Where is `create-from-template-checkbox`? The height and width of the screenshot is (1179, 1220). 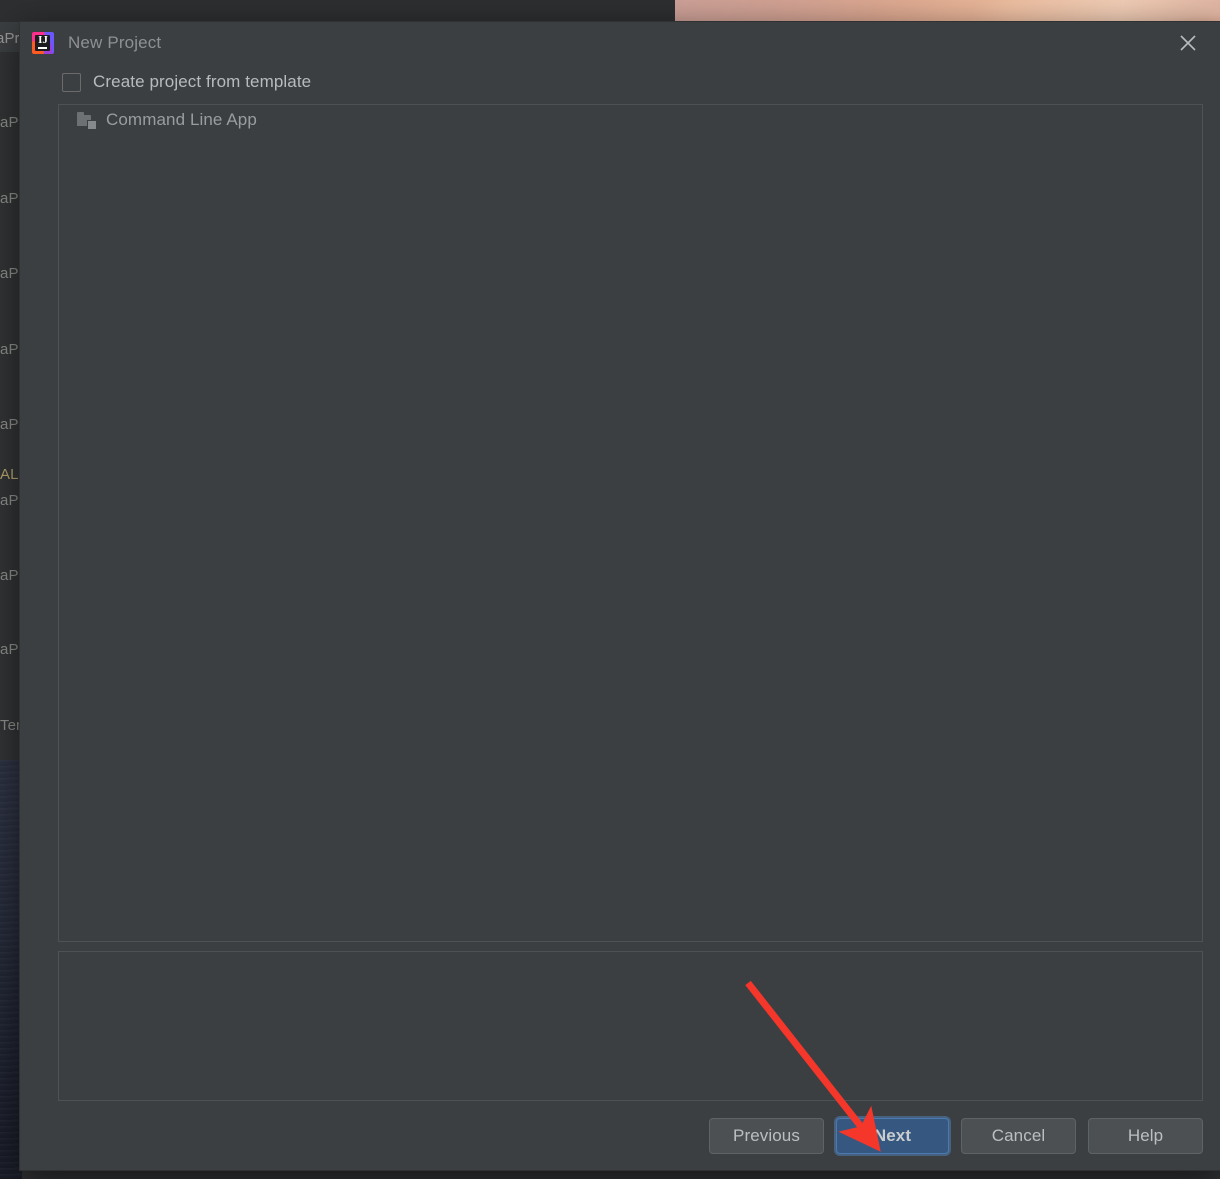
create-from-template-checkbox is located at coordinates (71, 82).